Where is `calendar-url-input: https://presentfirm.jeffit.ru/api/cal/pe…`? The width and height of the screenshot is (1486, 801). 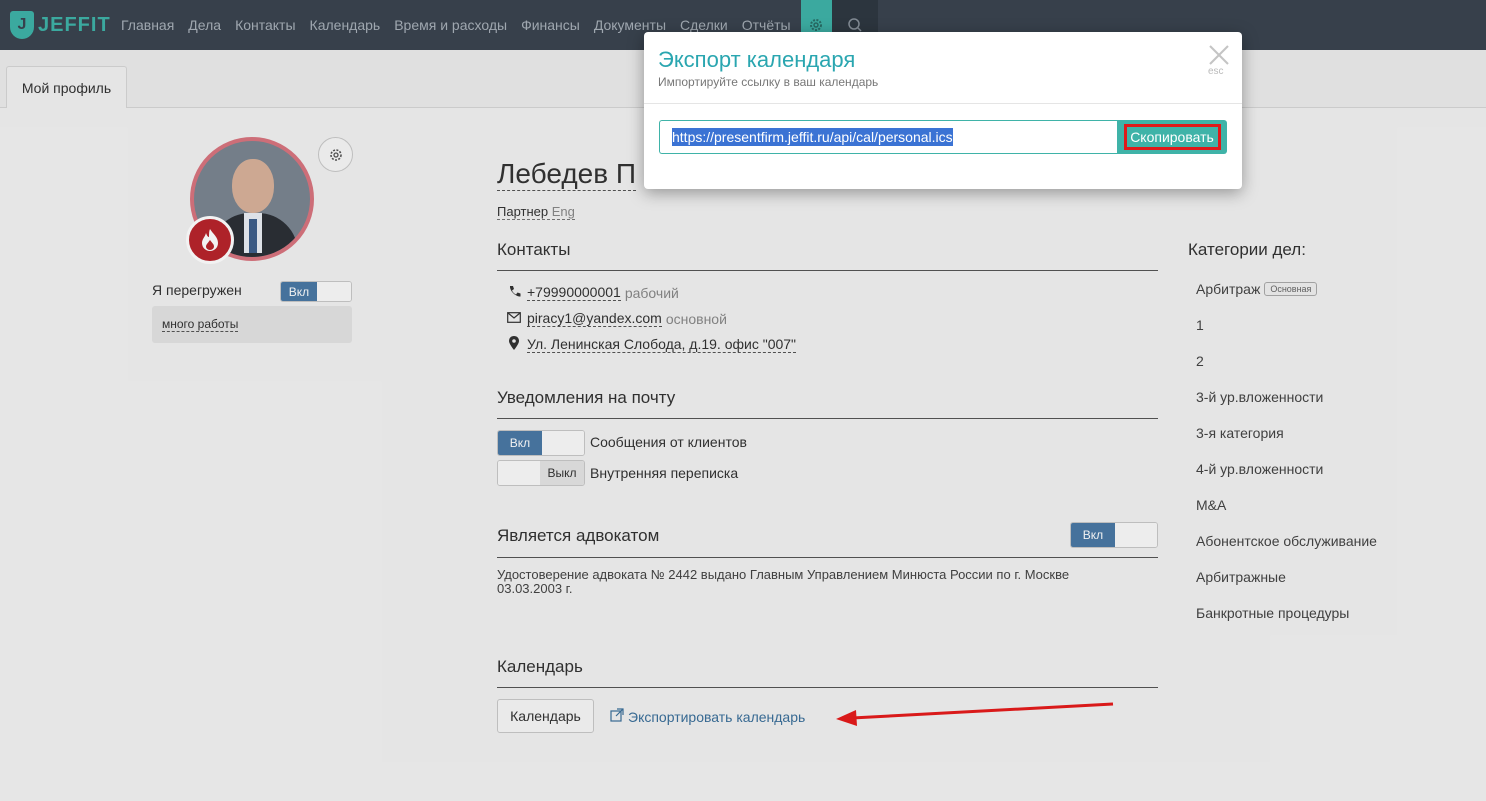 calendar-url-input: https://presentfirm.jeffit.ru/api/cal/pe… is located at coordinates (888, 137).